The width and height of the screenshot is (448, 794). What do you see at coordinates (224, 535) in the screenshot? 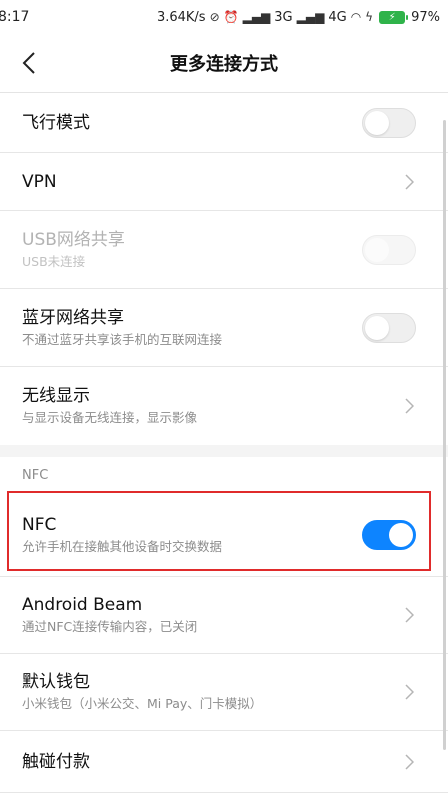
I see `row-nfc: NFC 允许手机在接触其他设备时交换数据` at bounding box center [224, 535].